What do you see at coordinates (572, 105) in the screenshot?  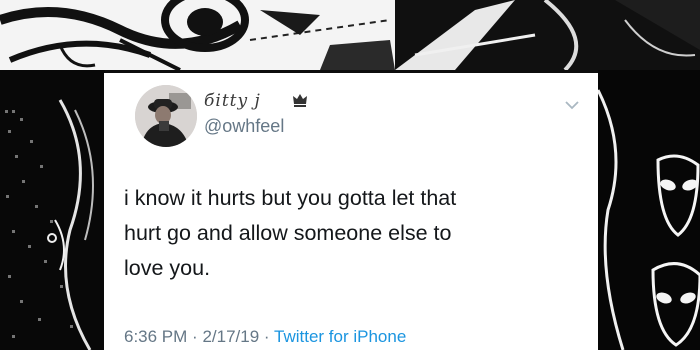 I see `chevron-down-icon` at bounding box center [572, 105].